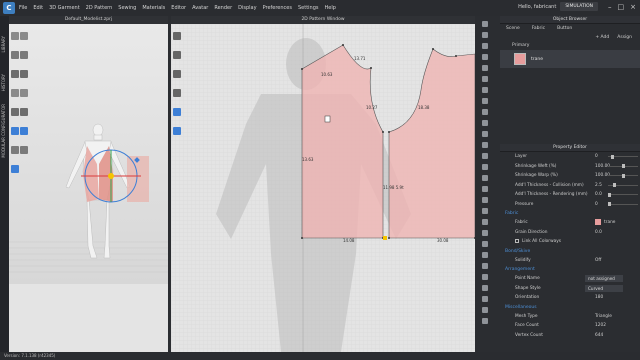 This screenshot has height=360, width=640. I want to click on grain-value: 0.0, so click(598, 232).